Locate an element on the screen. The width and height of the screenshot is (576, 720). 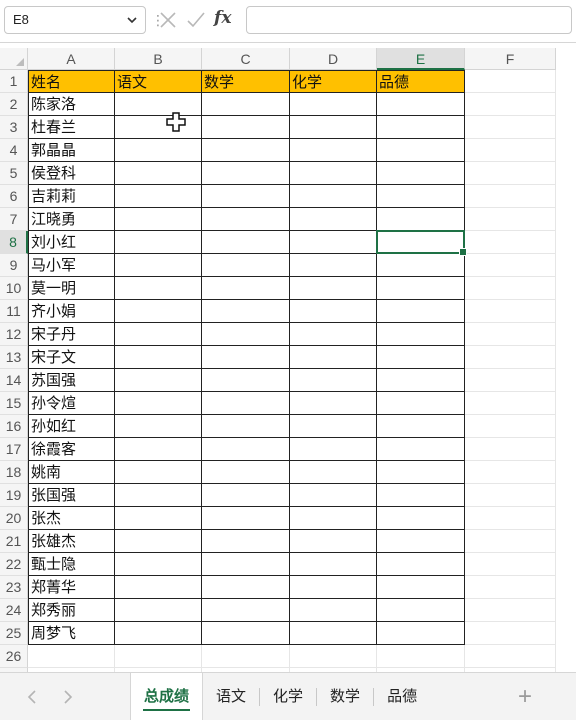
cell-d5 is located at coordinates (333, 173).